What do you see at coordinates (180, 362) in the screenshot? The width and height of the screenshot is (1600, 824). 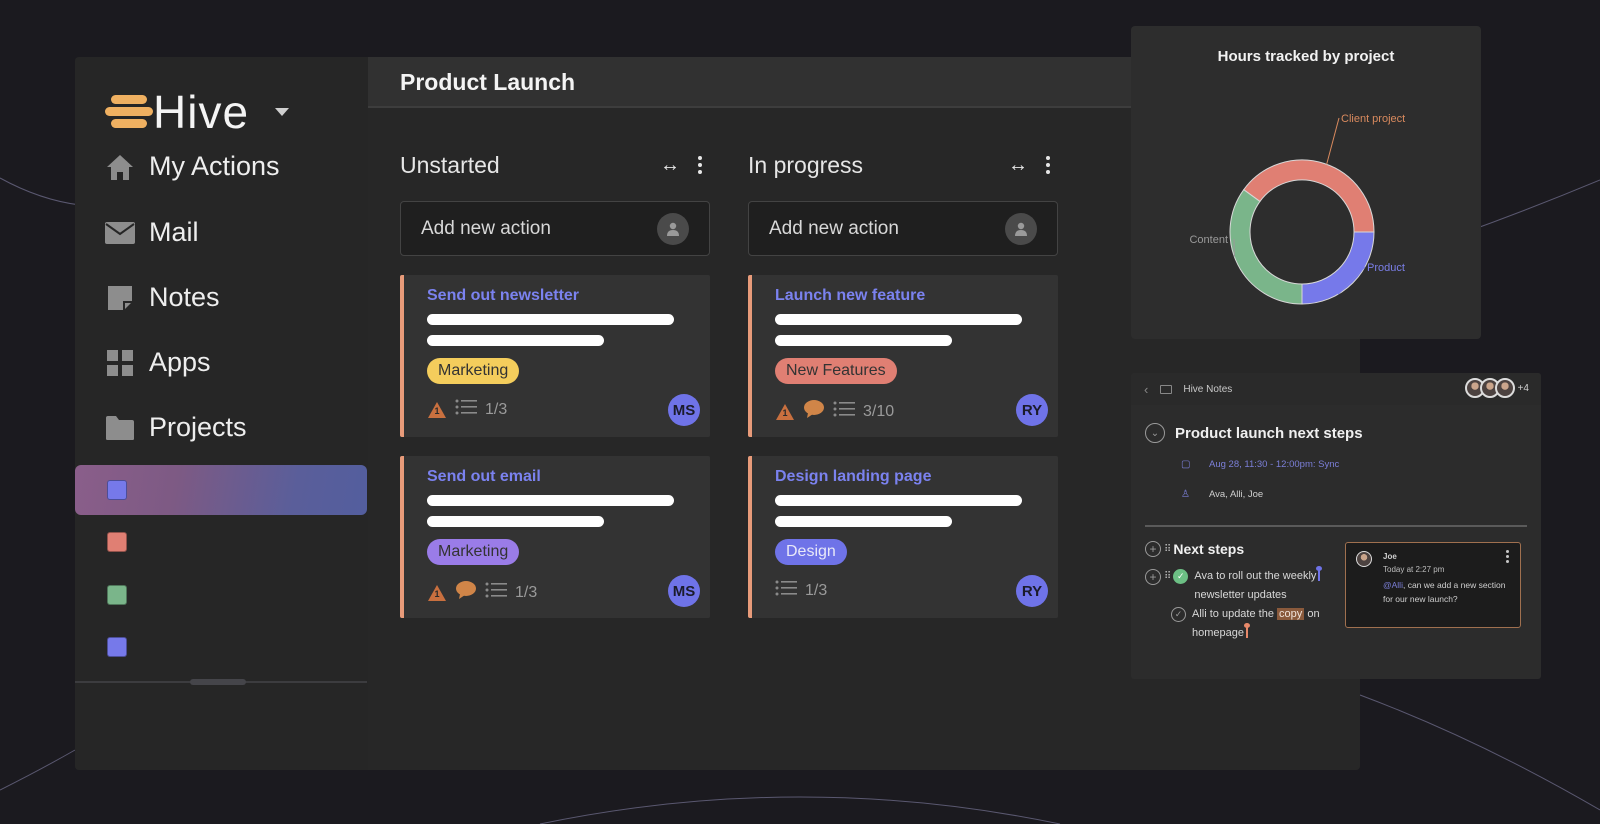 I see `nav-label: Apps` at bounding box center [180, 362].